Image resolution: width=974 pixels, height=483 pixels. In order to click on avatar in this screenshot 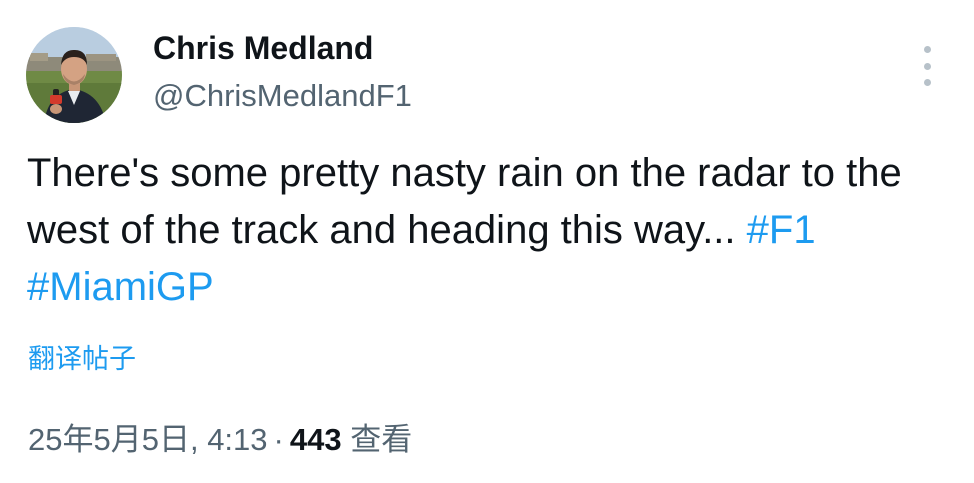, I will do `click(74, 75)`.